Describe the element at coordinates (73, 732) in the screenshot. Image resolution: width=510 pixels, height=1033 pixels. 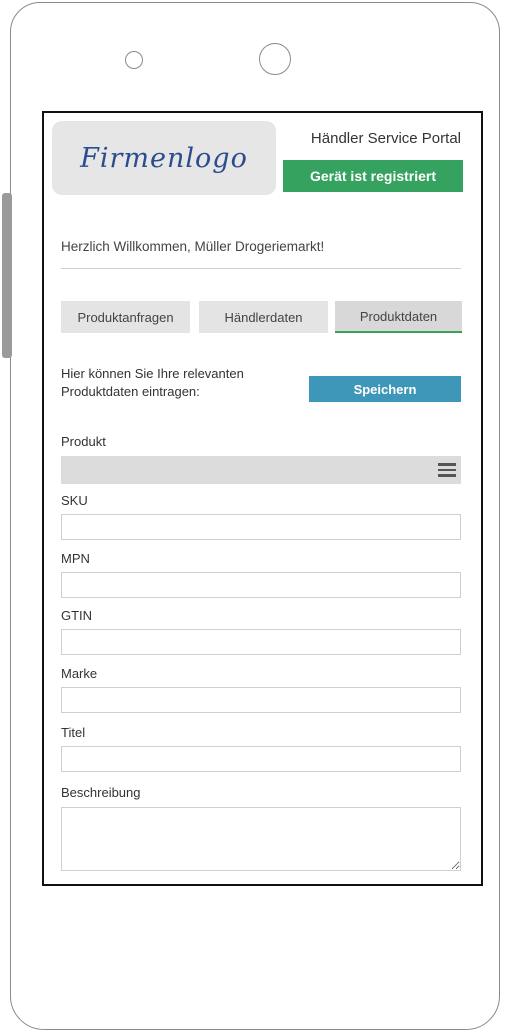
I see `title-label: Titel` at that location.